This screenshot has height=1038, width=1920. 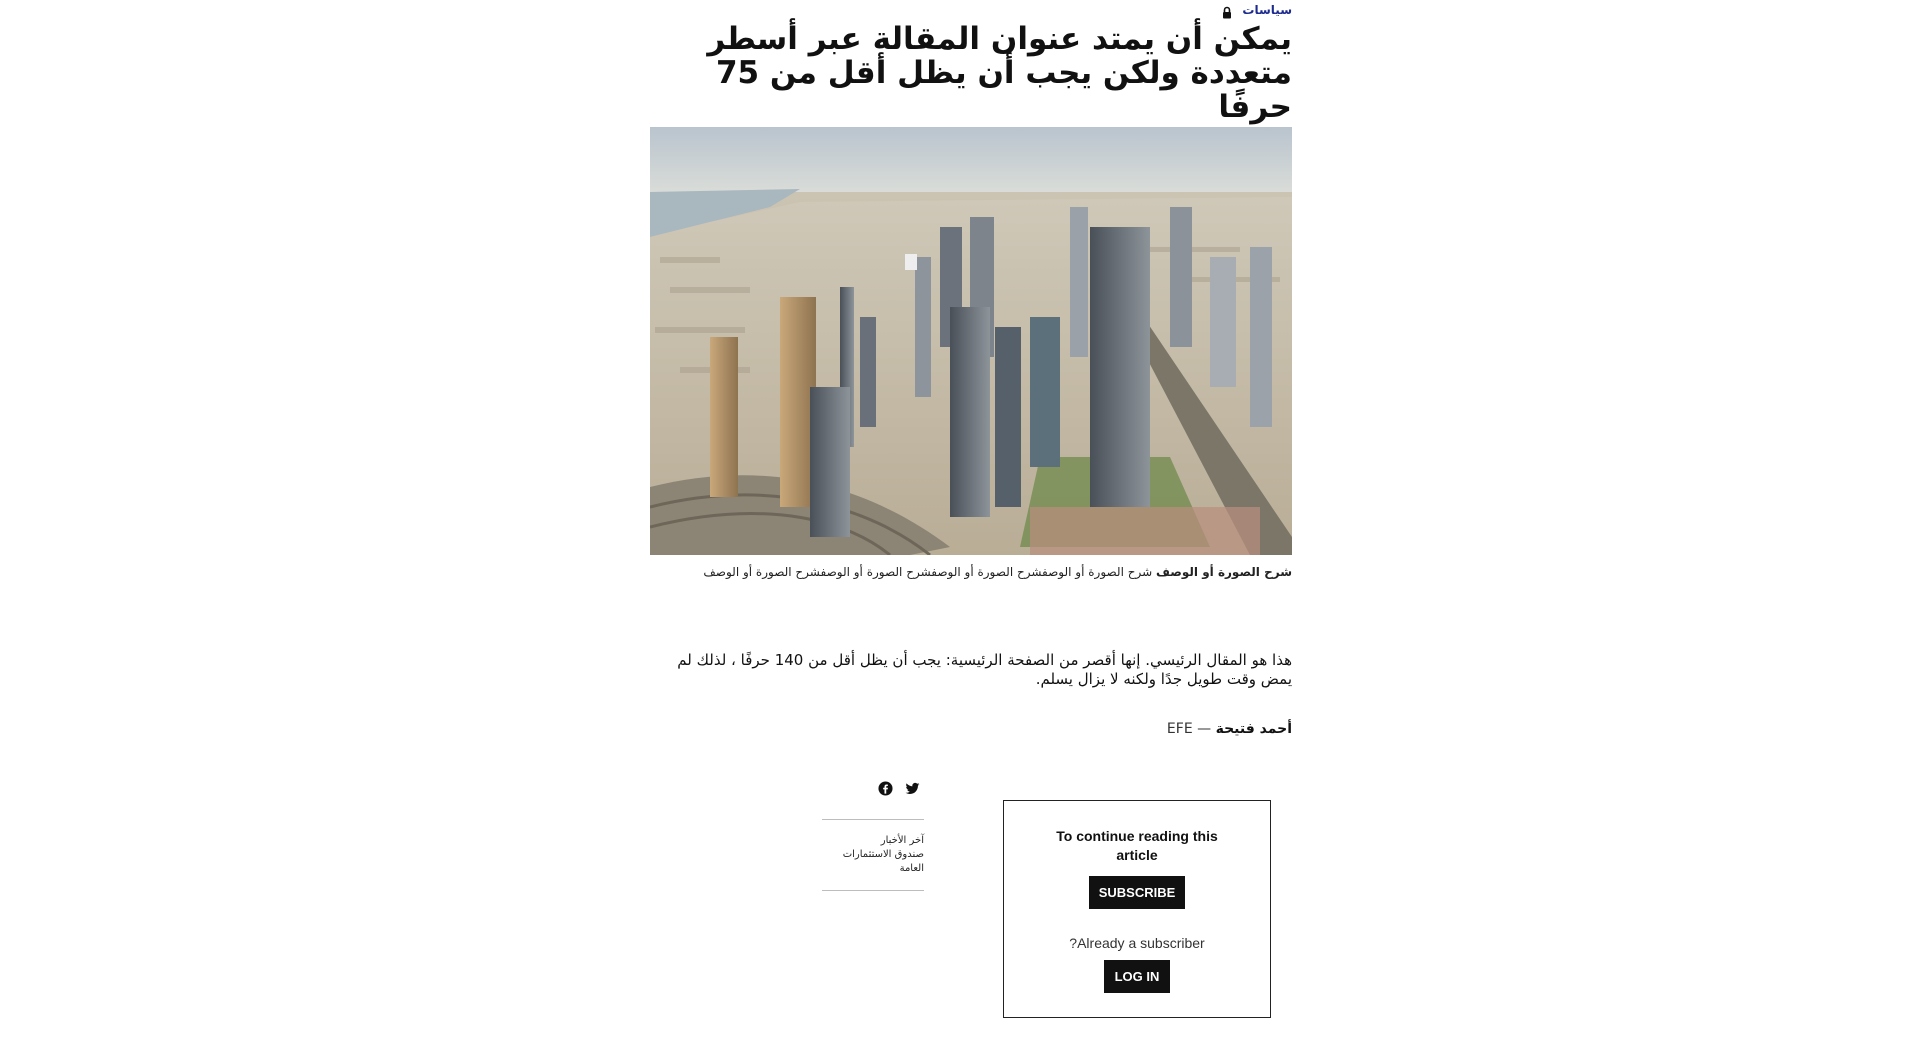 What do you see at coordinates (873, 841) in the screenshot?
I see `latest-news-heading: آخر الأخبار` at bounding box center [873, 841].